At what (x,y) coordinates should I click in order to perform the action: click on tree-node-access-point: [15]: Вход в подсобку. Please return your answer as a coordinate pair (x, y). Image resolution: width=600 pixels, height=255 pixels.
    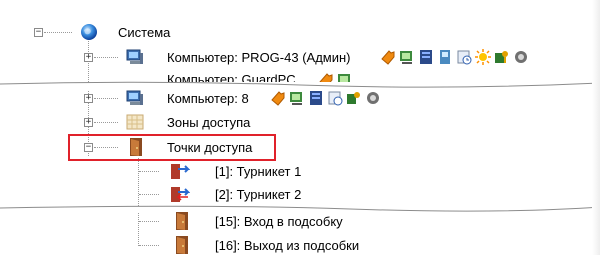
    Looking at the image, I should click on (300, 221).